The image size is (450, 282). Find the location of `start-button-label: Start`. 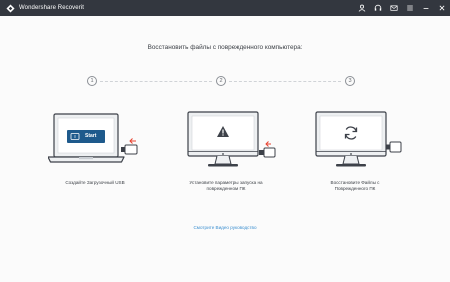

start-button-label: Start is located at coordinates (91, 136).